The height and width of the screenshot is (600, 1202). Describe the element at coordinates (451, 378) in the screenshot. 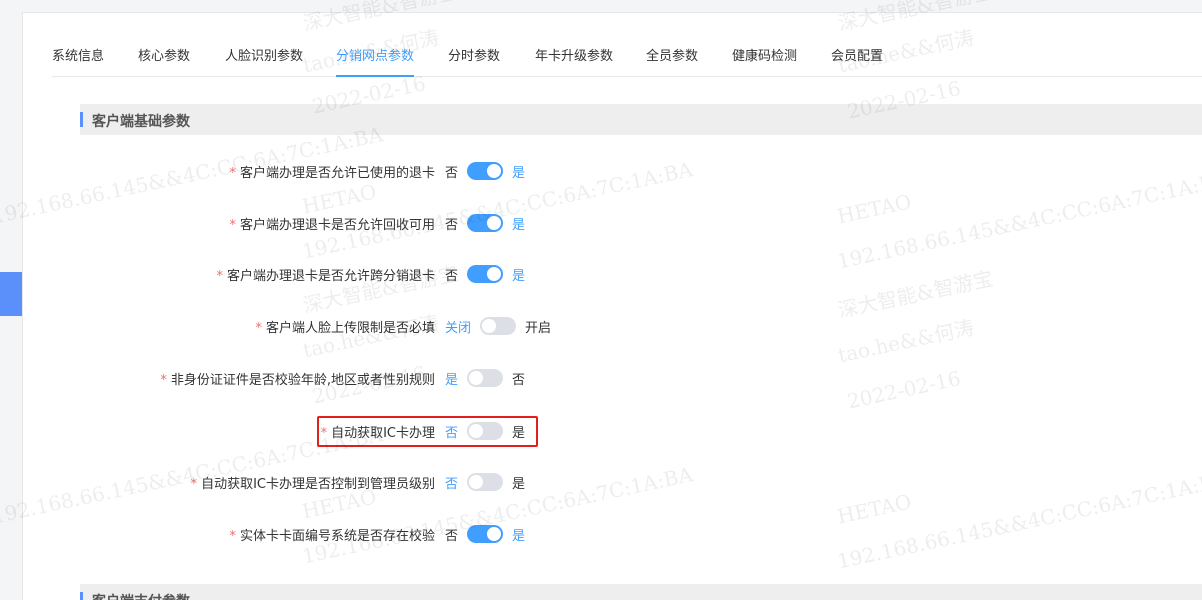

I see `option-left: 是` at that location.